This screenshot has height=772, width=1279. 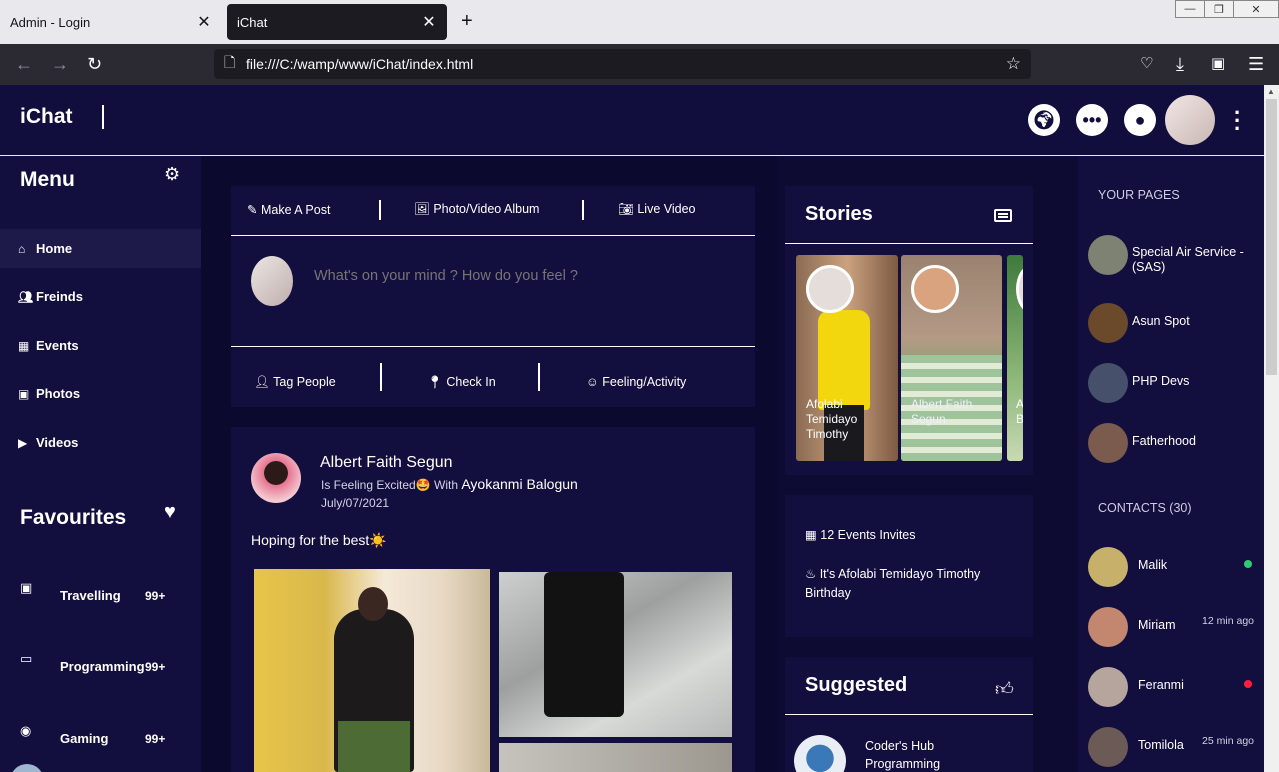 I want to click on menu-title: Menu, so click(x=47, y=179).